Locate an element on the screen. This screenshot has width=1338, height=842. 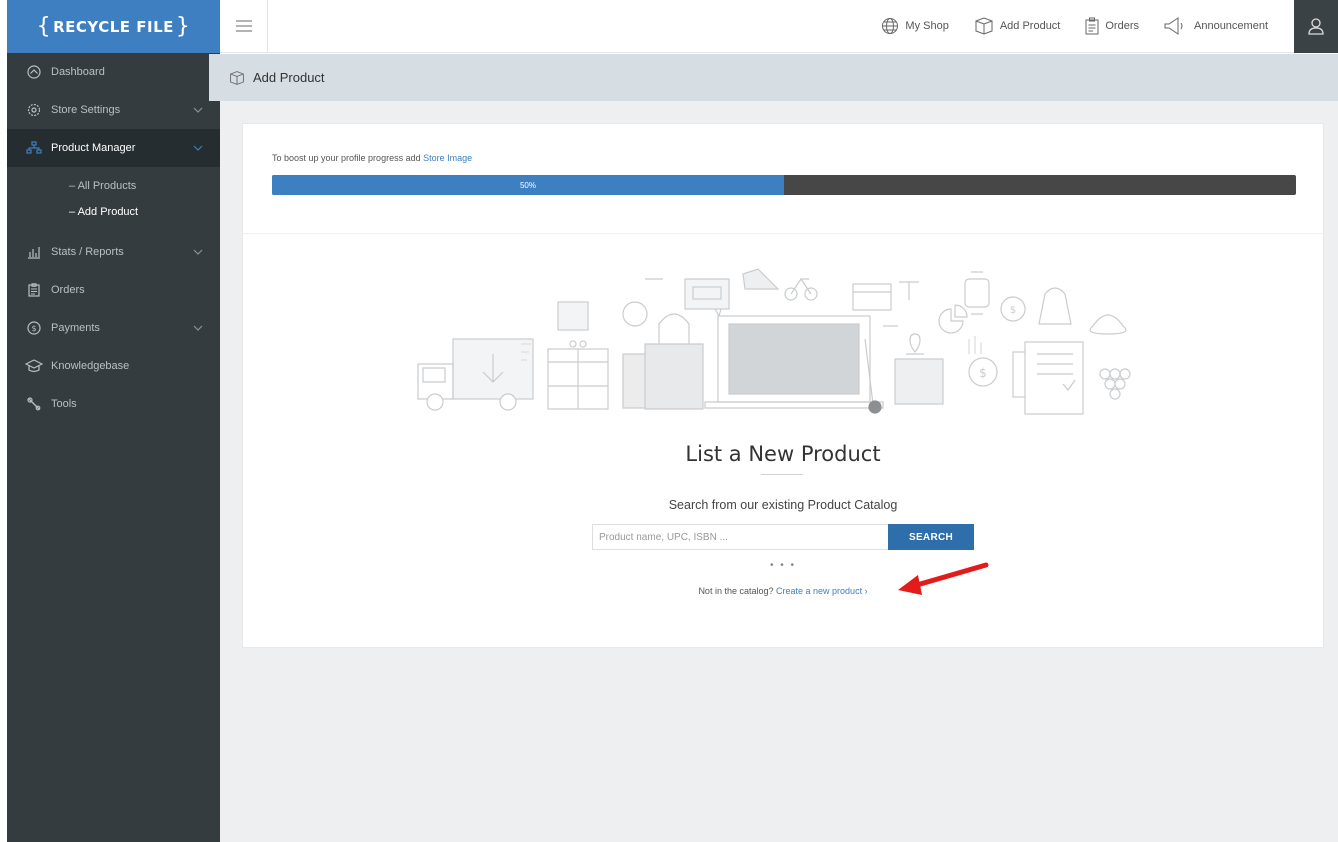
dollar-icon: $ is located at coordinates (34, 328).